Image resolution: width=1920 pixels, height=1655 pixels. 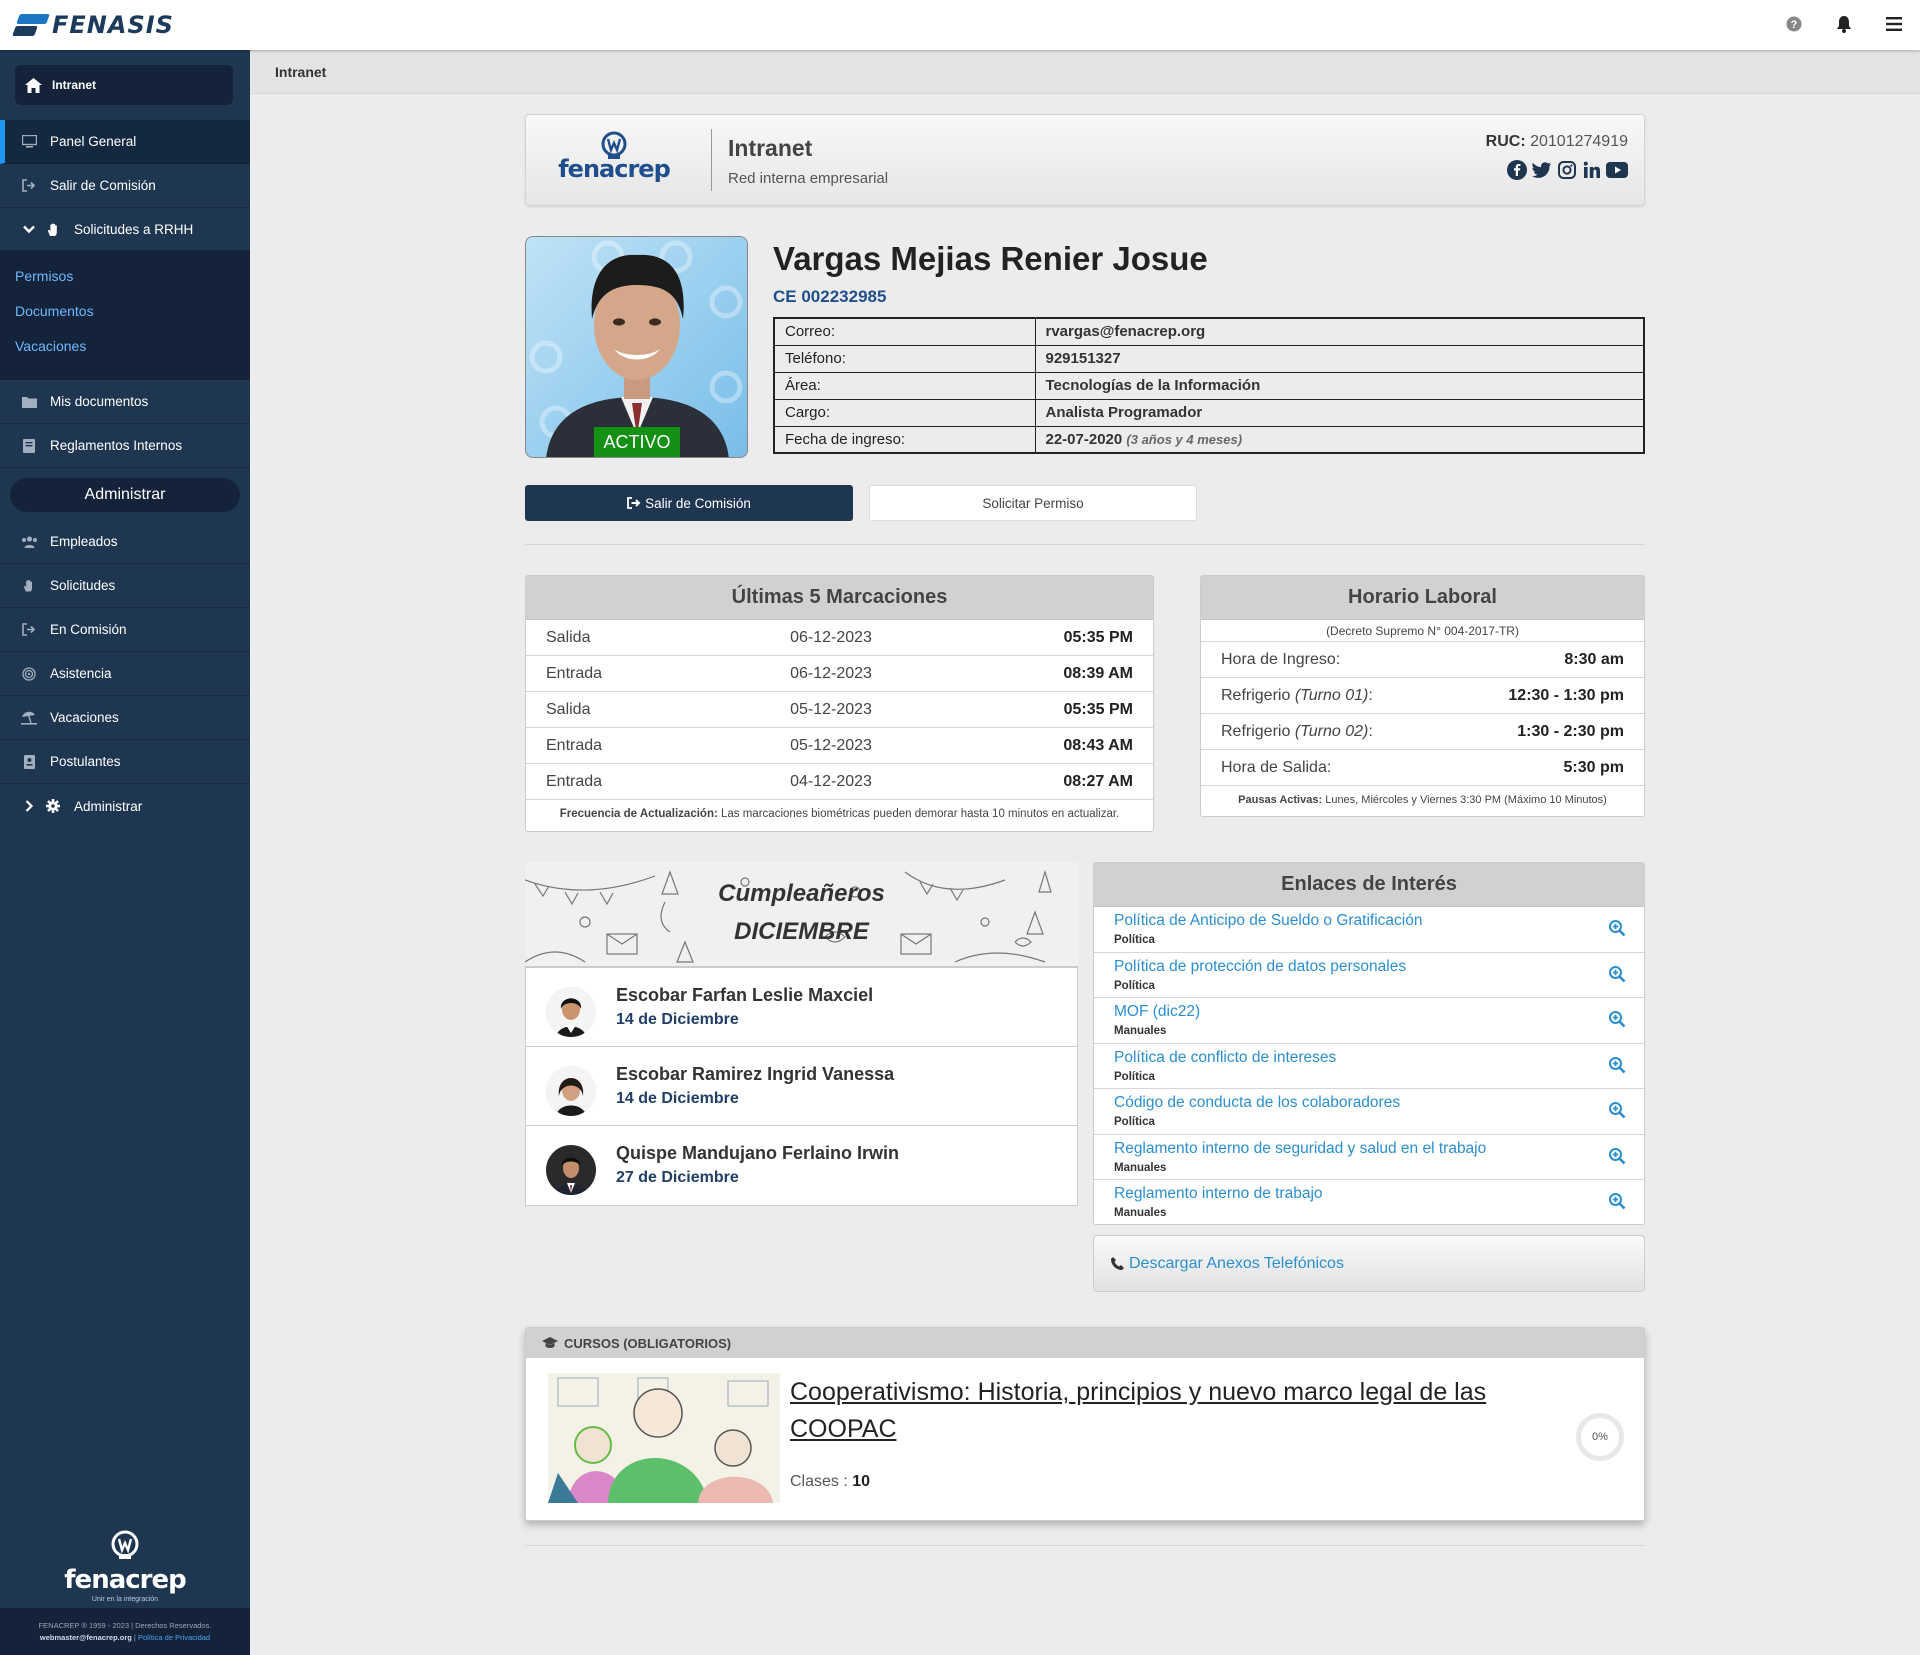 What do you see at coordinates (103, 185) in the screenshot?
I see `sidebar-item-label: Salir de Comisión` at bounding box center [103, 185].